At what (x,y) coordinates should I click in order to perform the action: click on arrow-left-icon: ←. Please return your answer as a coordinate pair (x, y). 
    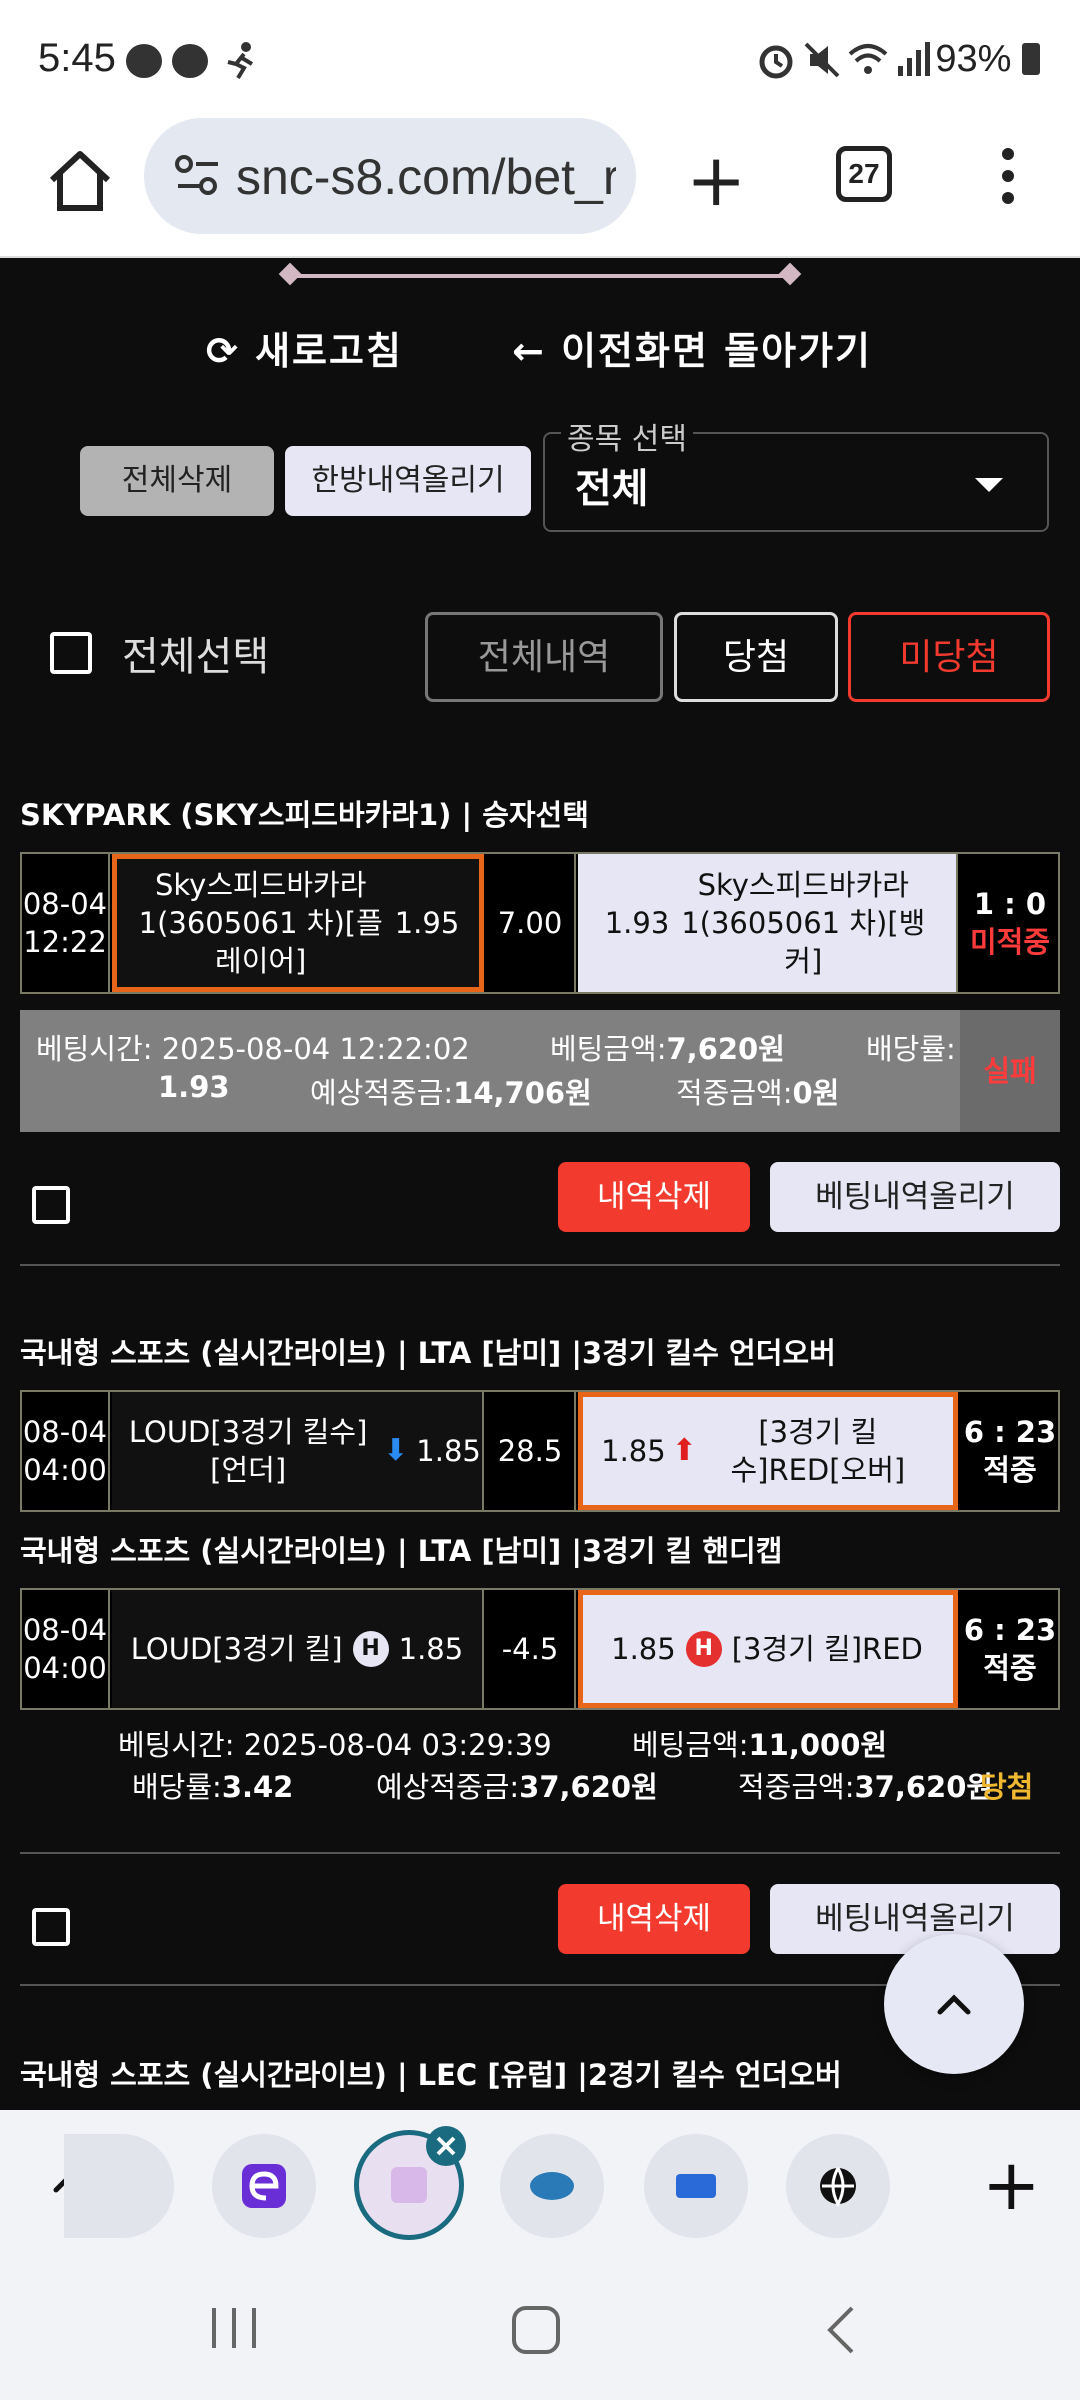
    Looking at the image, I should click on (529, 351).